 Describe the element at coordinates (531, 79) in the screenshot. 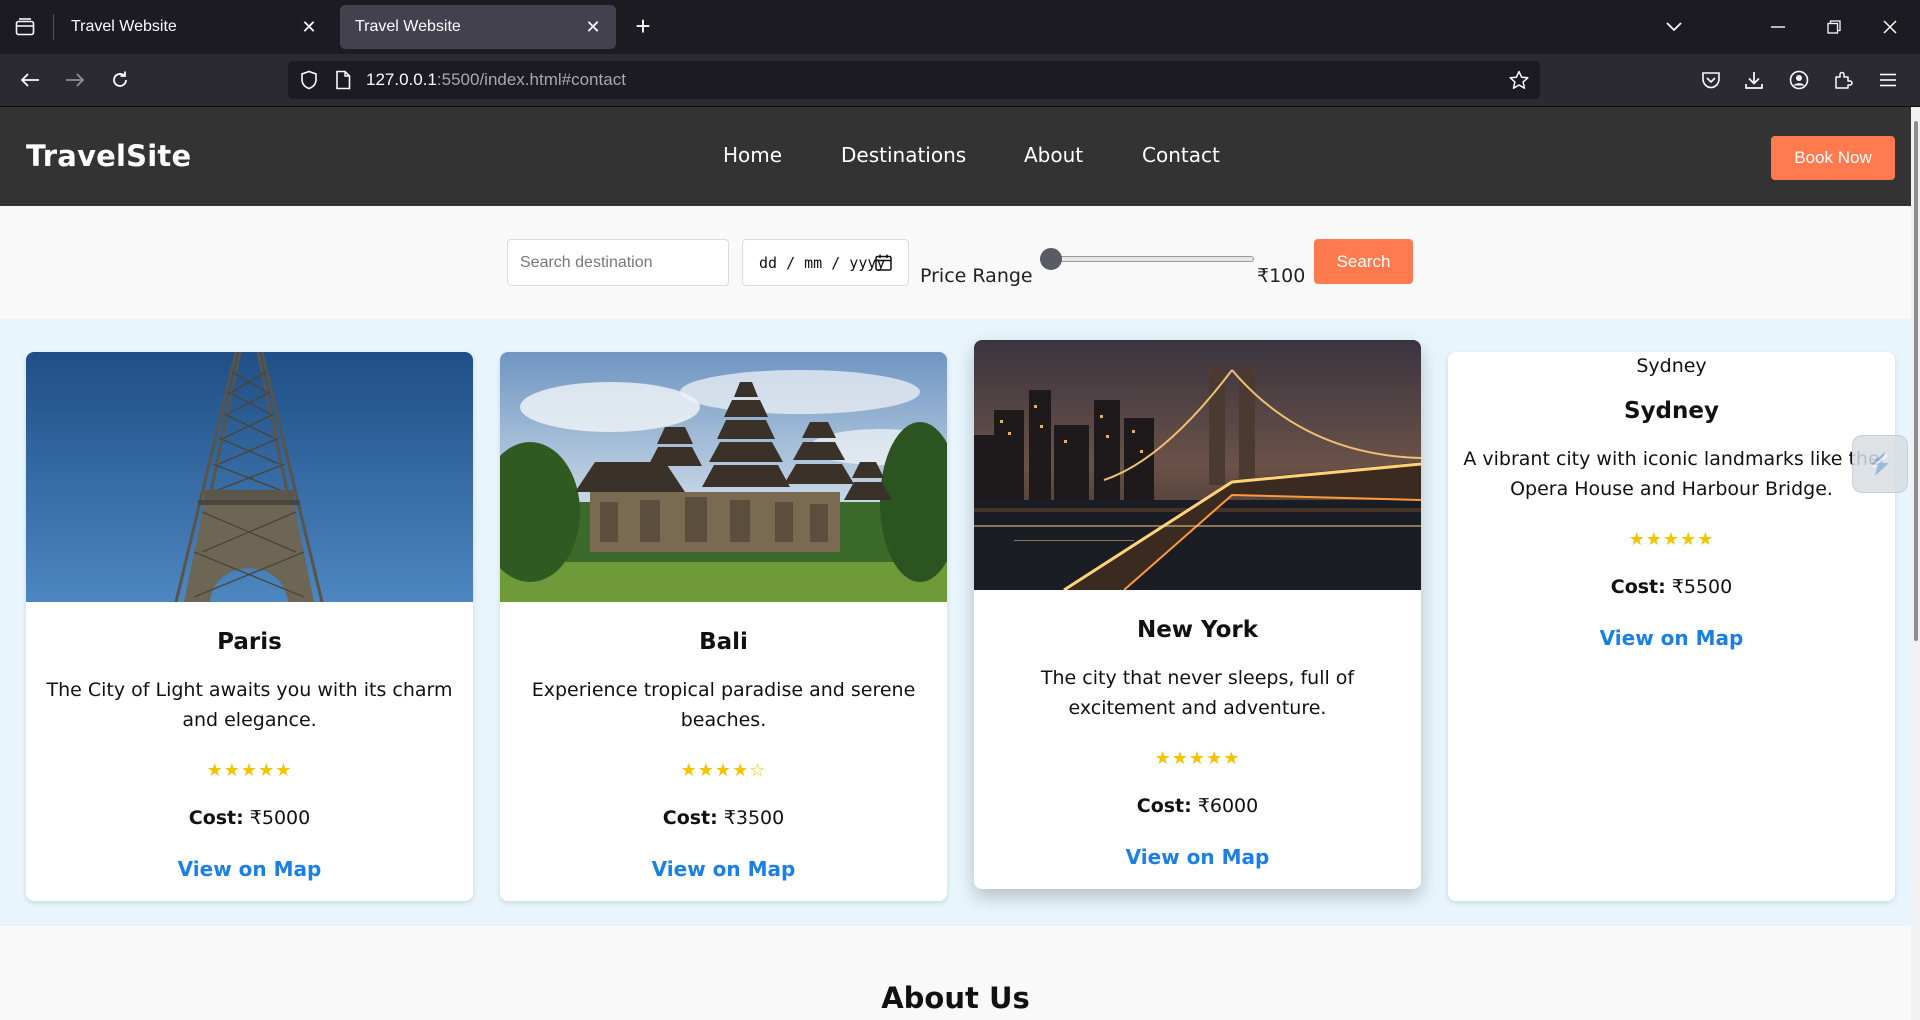

I see `url-path: :5500/index.html#contact` at that location.